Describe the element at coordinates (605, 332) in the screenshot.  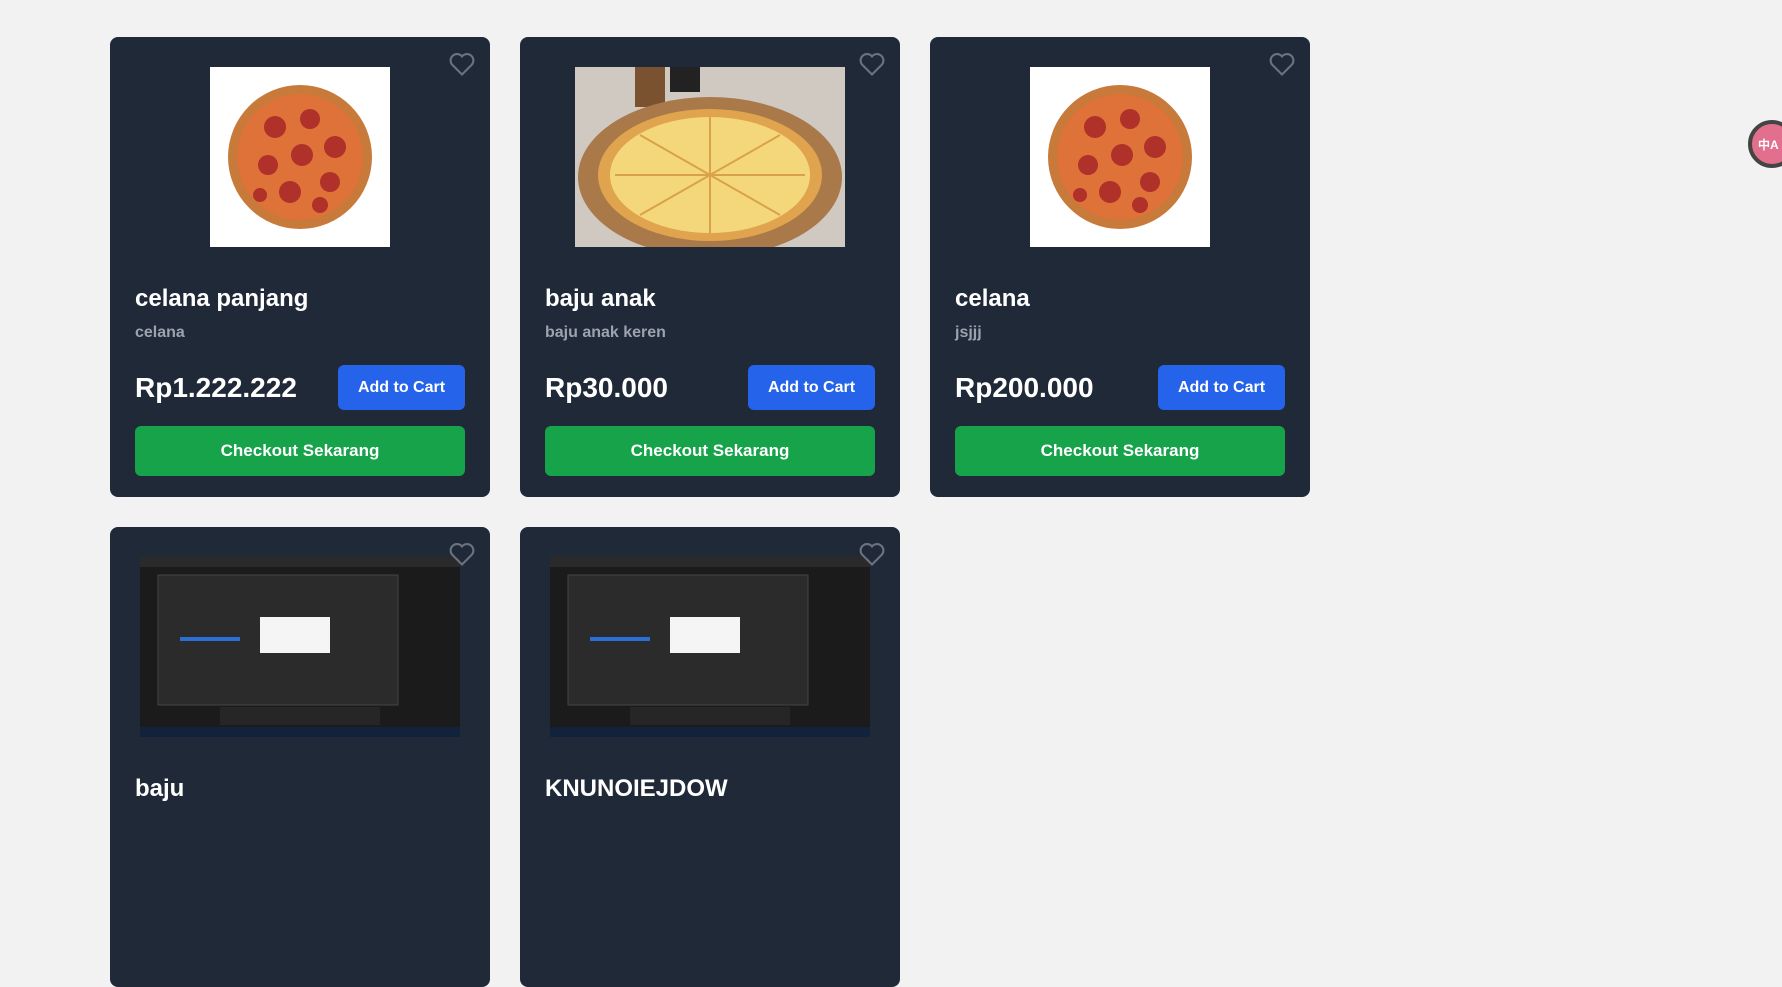
I see `product-subtitle: baju anak keren` at that location.